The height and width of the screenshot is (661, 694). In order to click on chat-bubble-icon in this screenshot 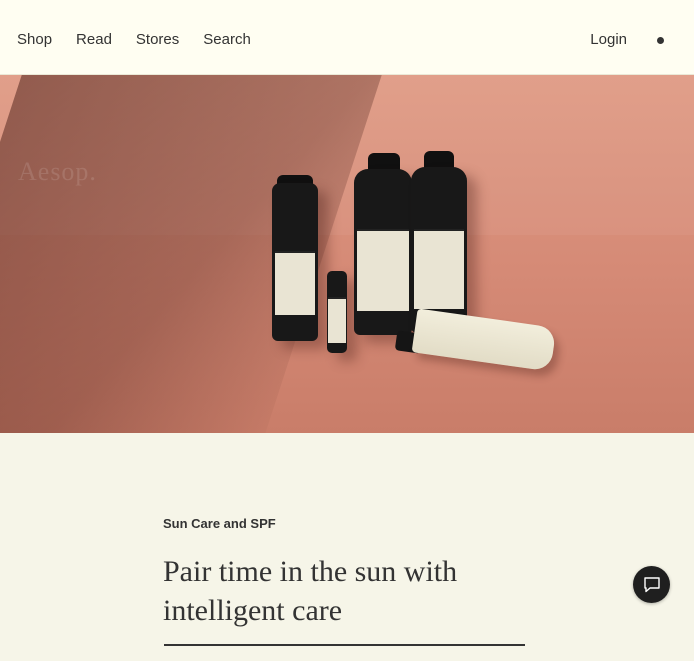, I will do `click(651, 584)`.